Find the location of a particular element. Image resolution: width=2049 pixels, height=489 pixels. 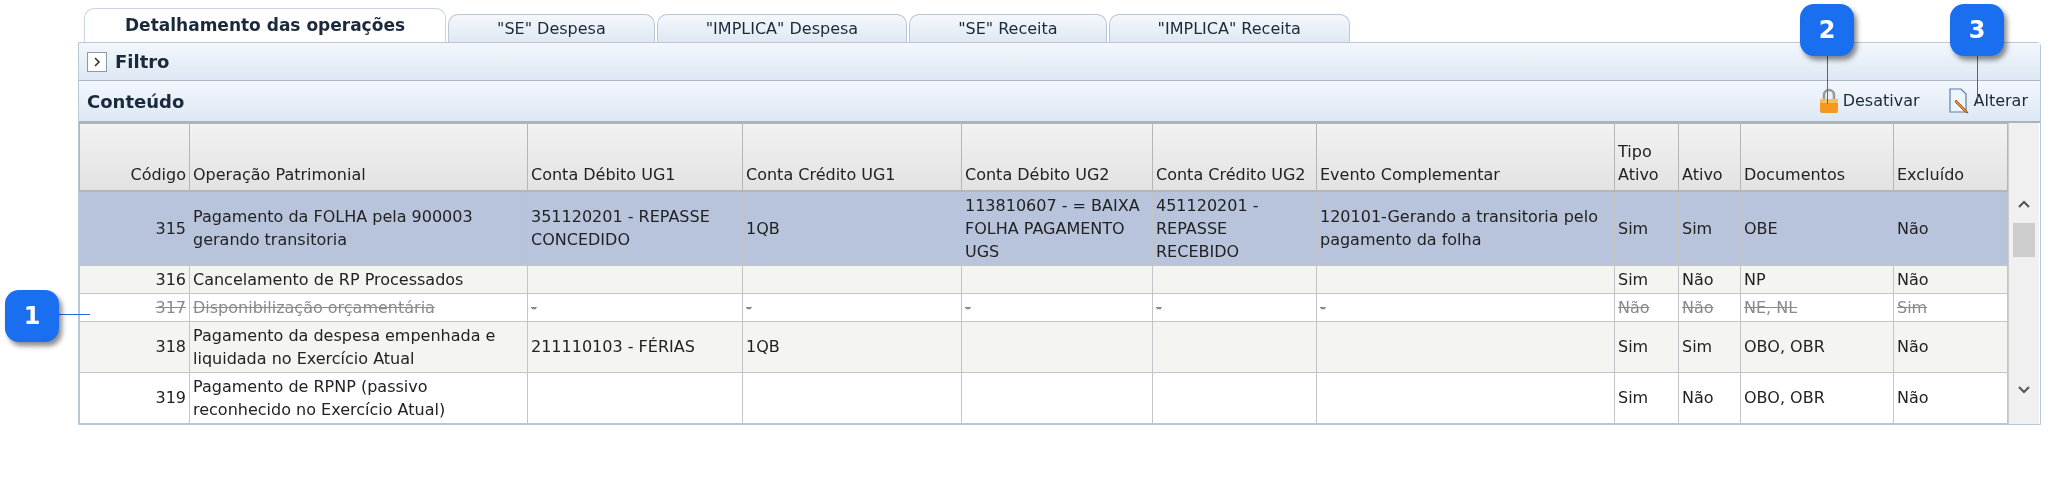

column-header: Conta Crédito UG2 is located at coordinates (1234, 157).